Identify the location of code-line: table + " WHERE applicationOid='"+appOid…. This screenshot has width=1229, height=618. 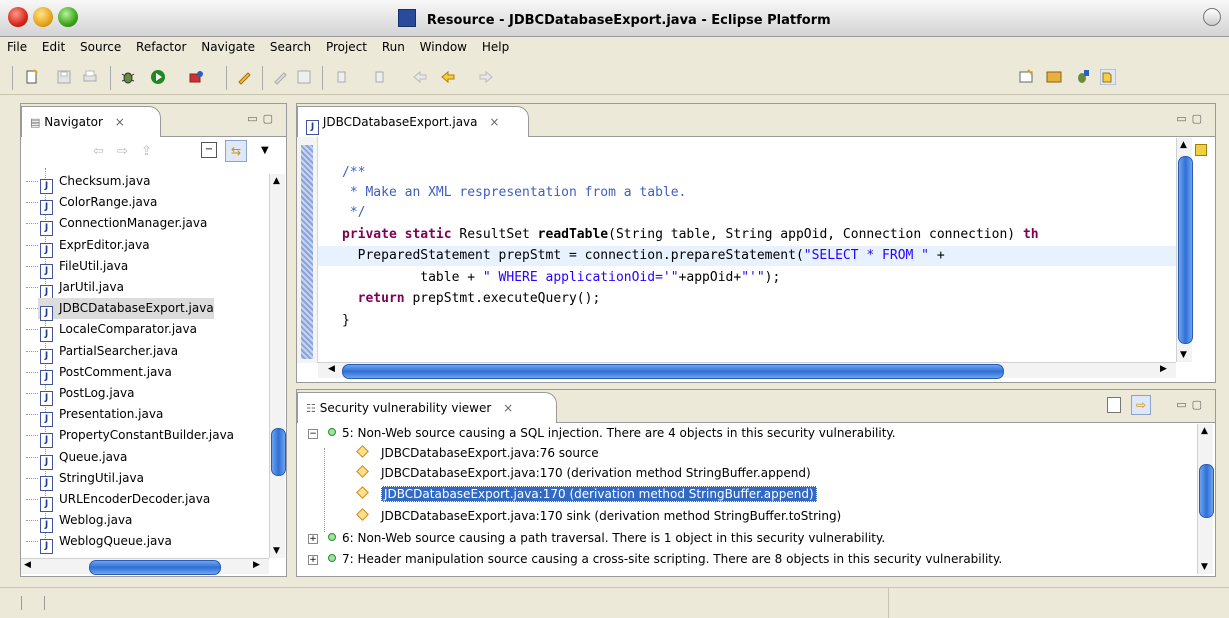
(561, 278).